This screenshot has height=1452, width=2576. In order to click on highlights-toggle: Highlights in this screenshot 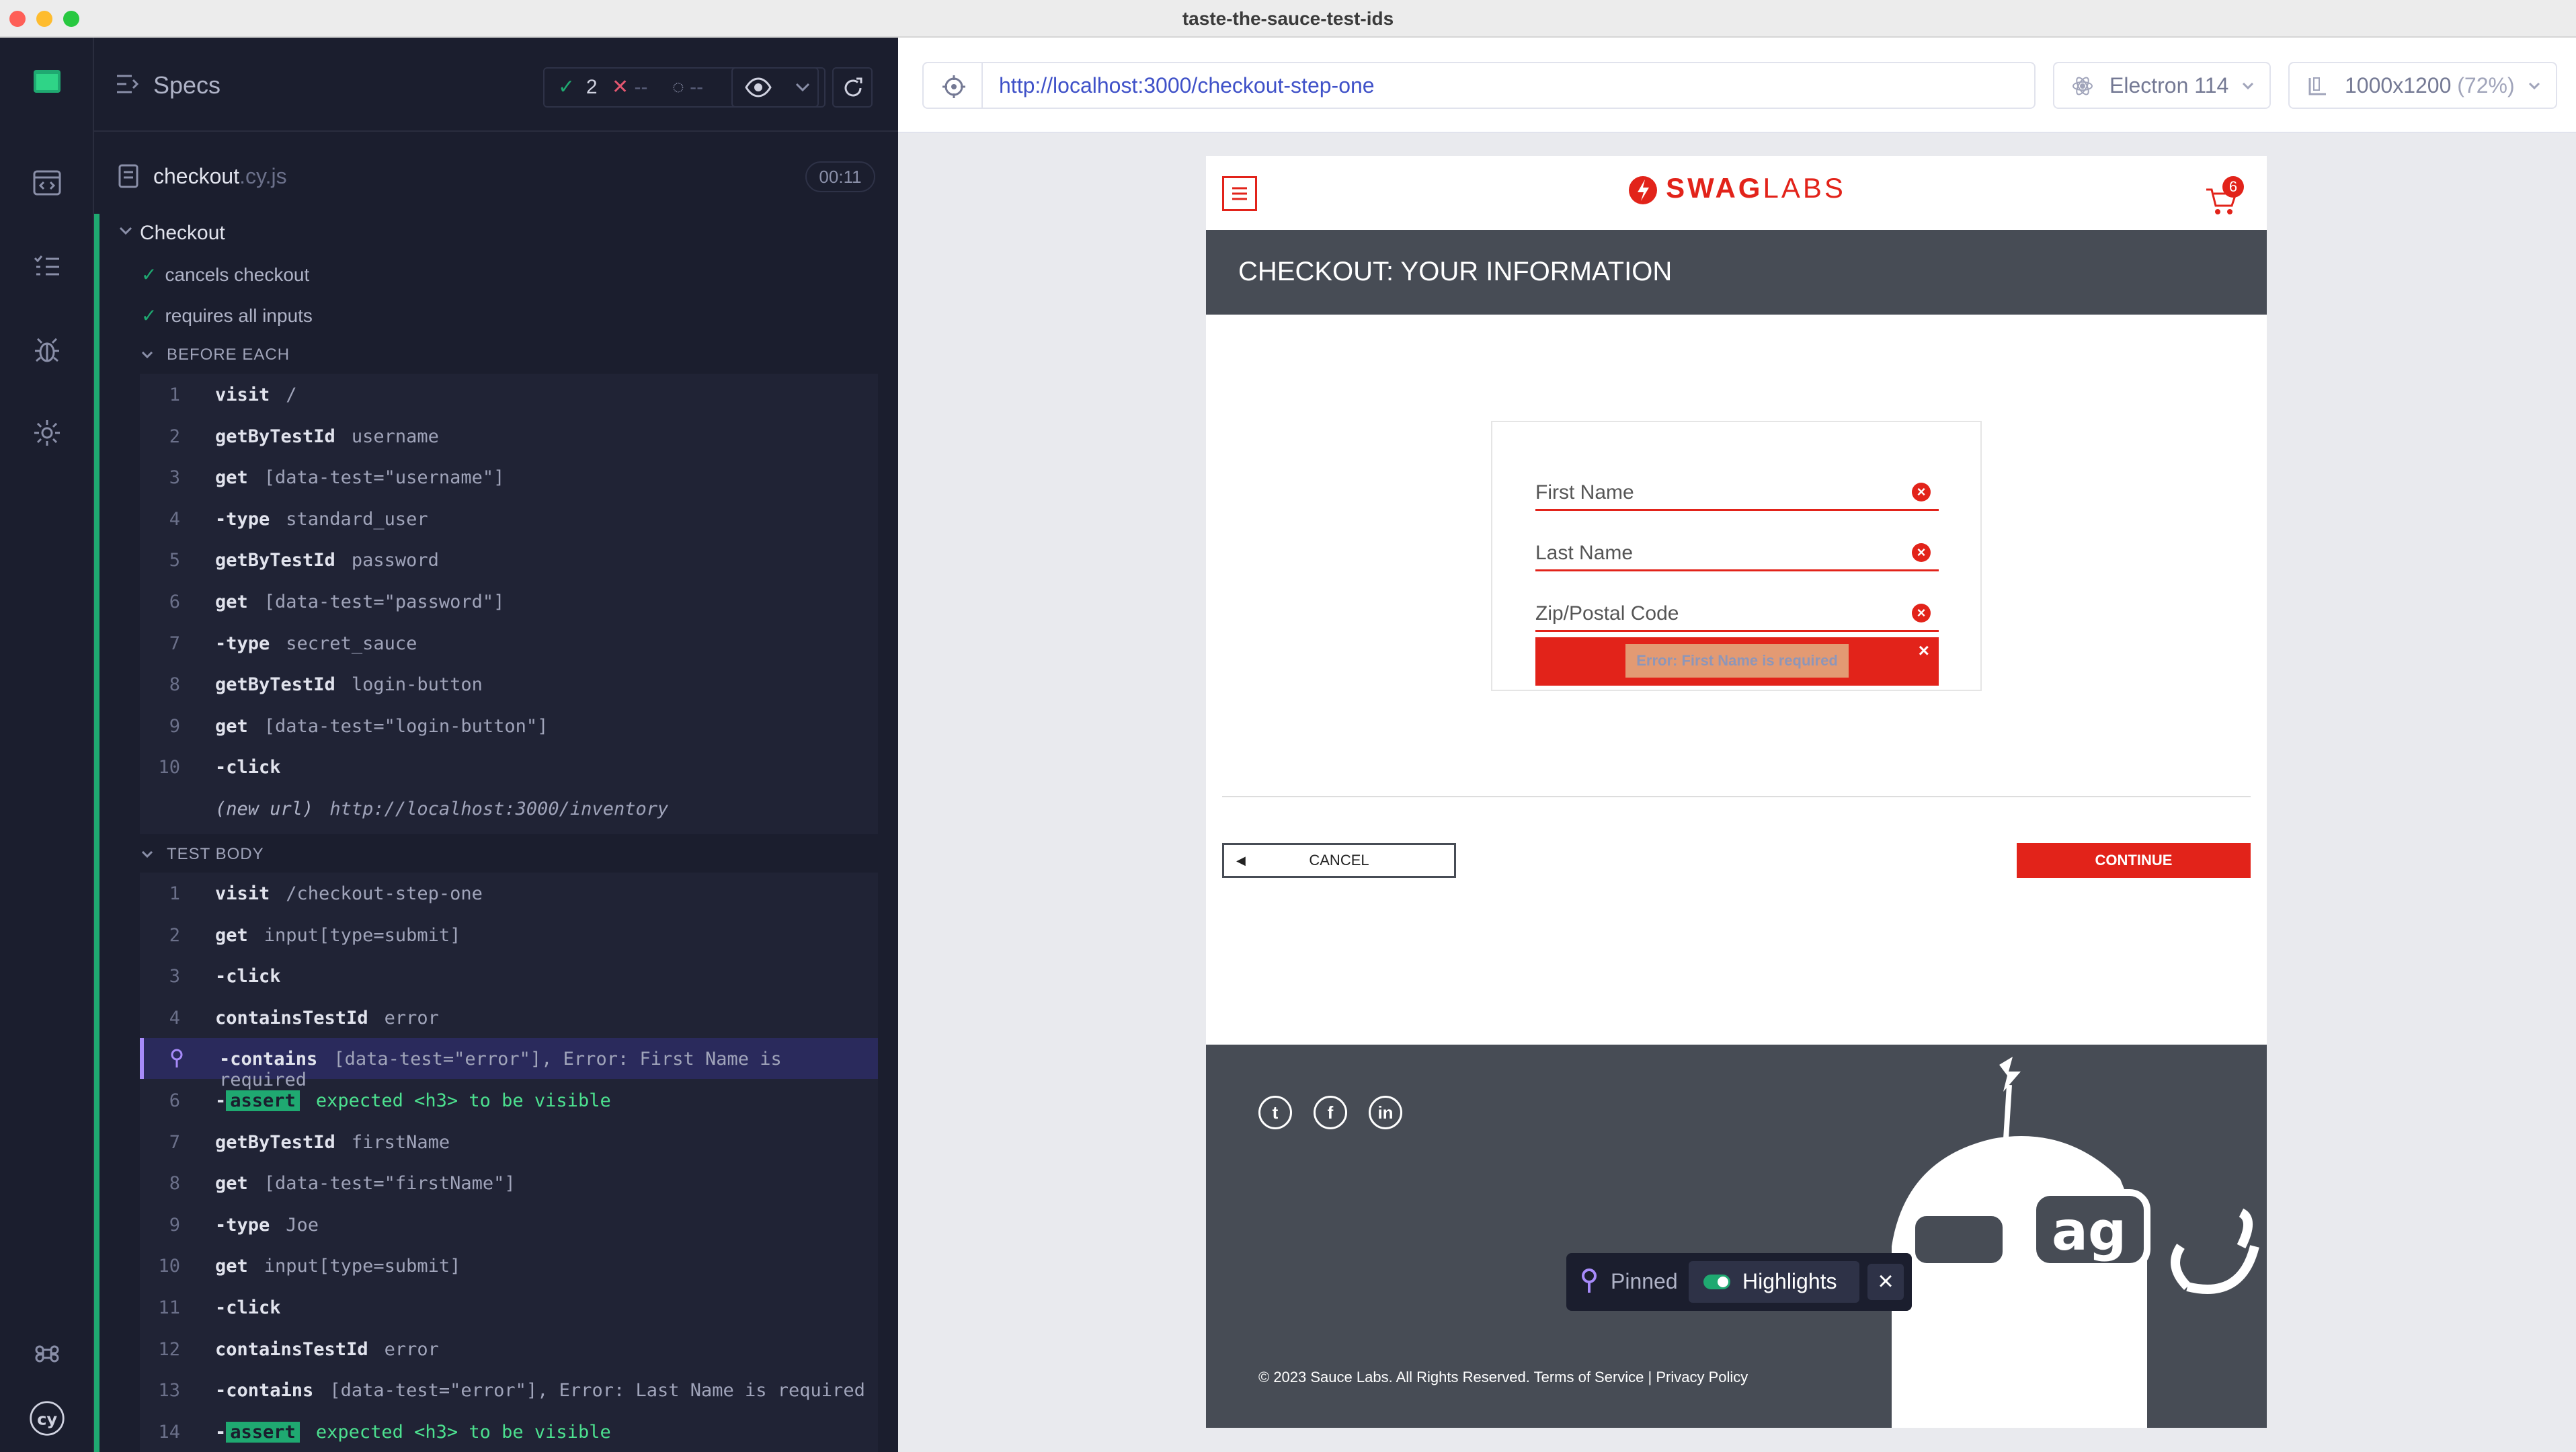, I will do `click(1774, 1282)`.